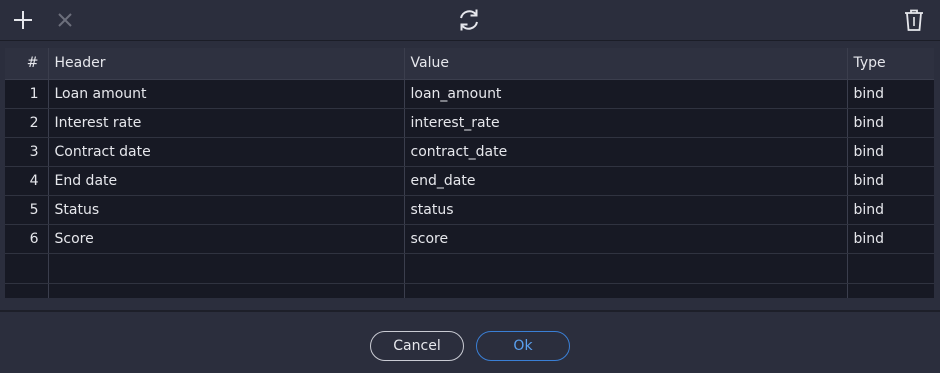 The height and width of the screenshot is (373, 940). Describe the element at coordinates (226, 239) in the screenshot. I see `header-cell: Score` at that location.